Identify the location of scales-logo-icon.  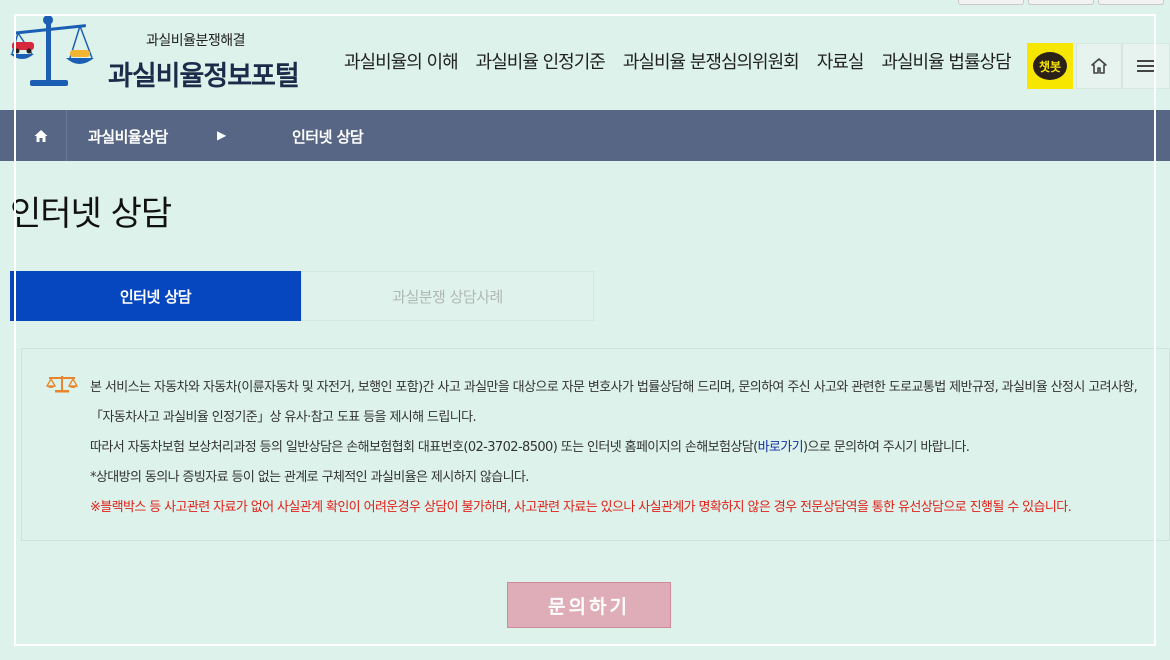
(53, 52).